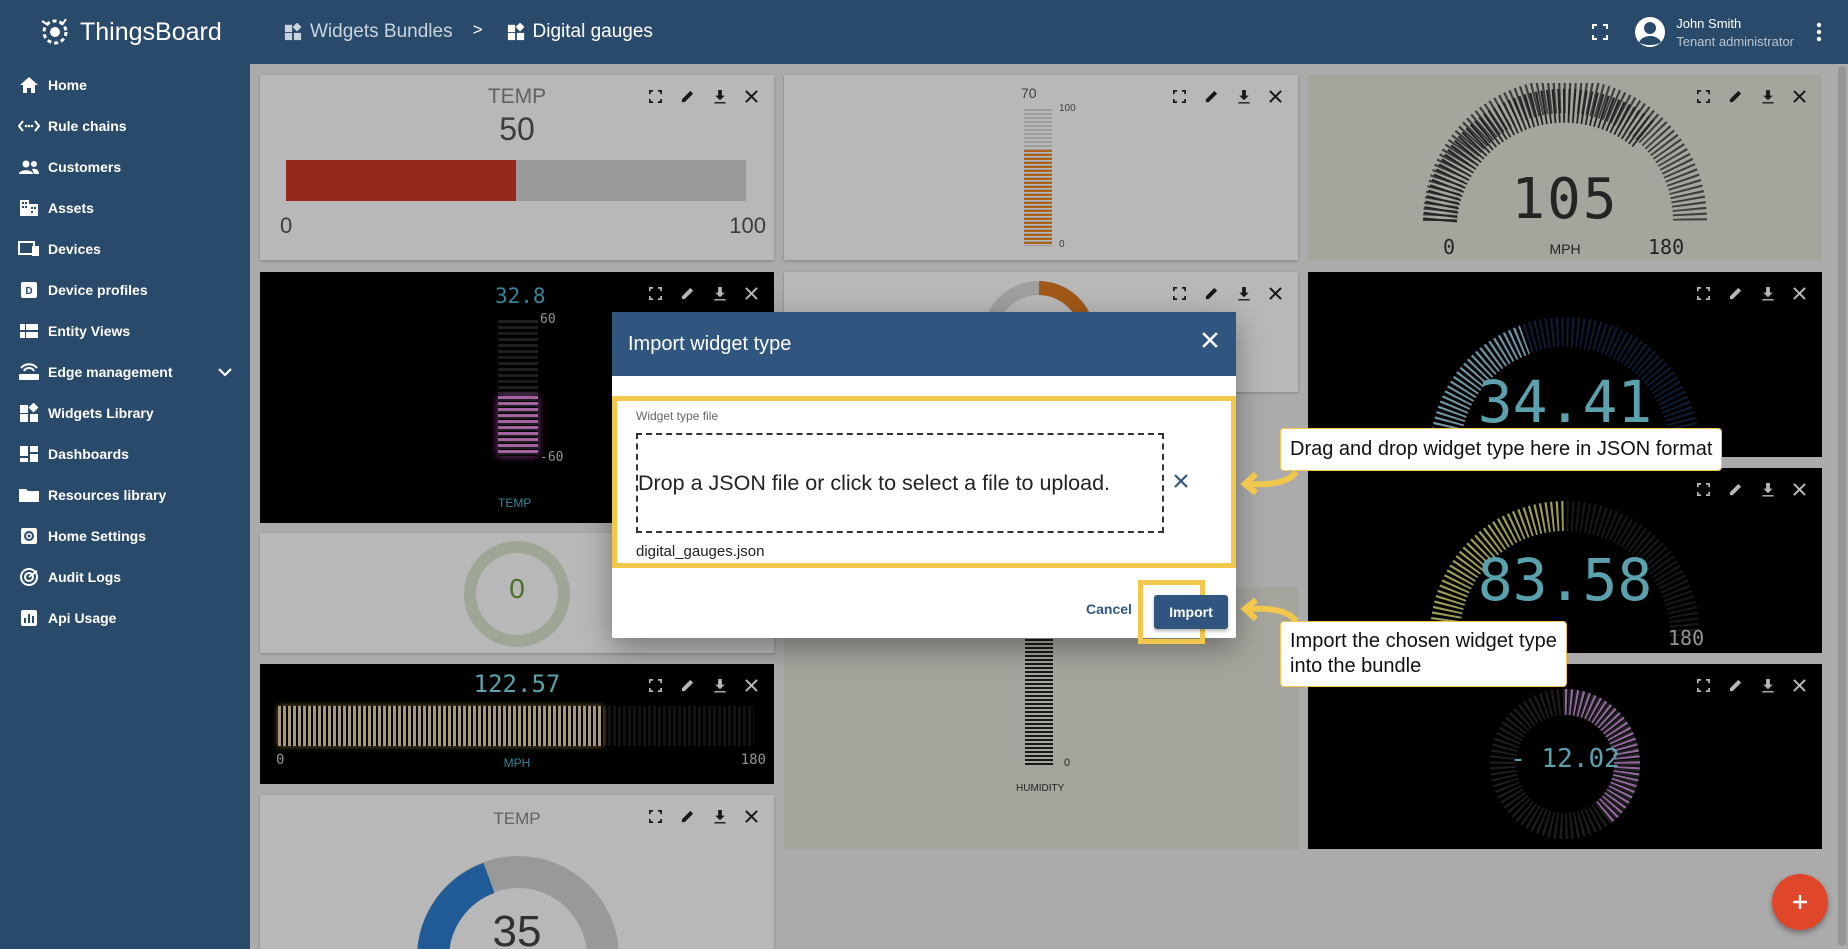 The image size is (1848, 949). I want to click on sidebar-item-label: Device profiles, so click(98, 289).